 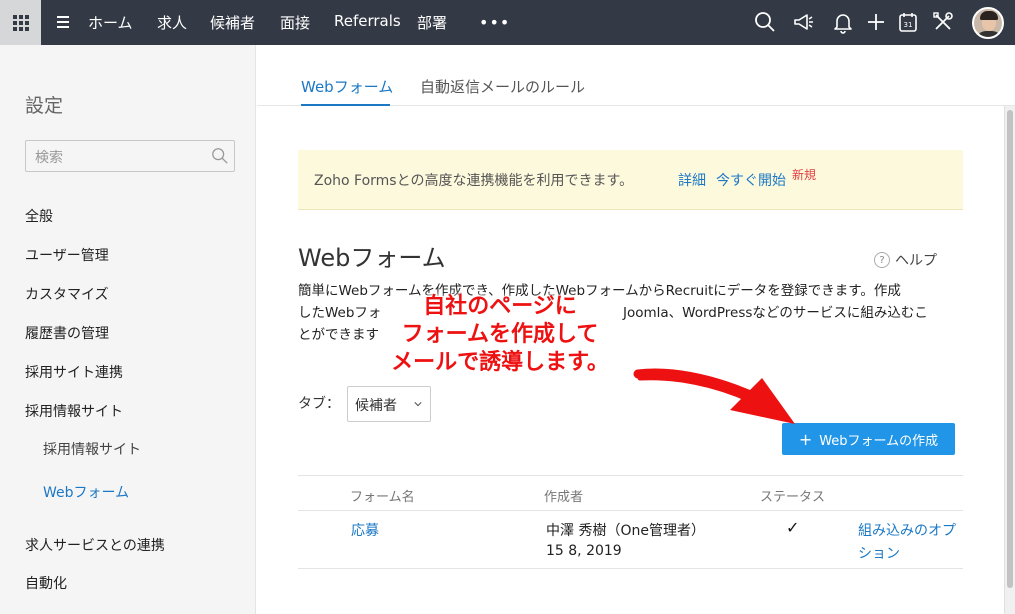 What do you see at coordinates (908, 25) in the screenshot?
I see `svg-text: 31` at bounding box center [908, 25].